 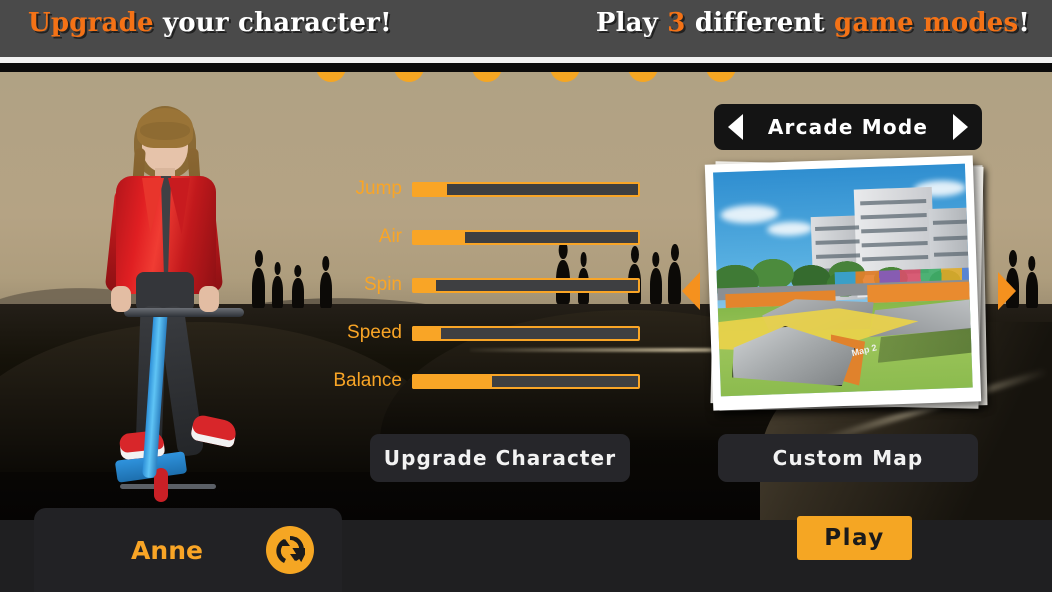 I want to click on map-next-chevron-right-icon, so click(x=1007, y=291).